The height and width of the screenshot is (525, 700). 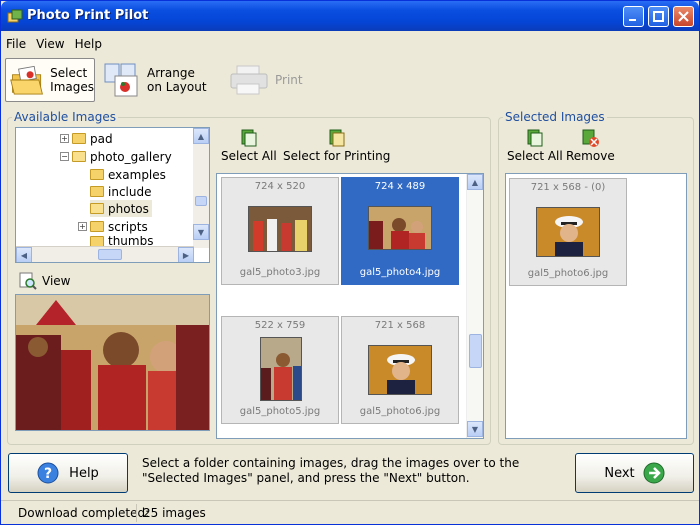 What do you see at coordinates (158, 80) in the screenshot?
I see `arrange-layout-button: Arrange on Layout` at bounding box center [158, 80].